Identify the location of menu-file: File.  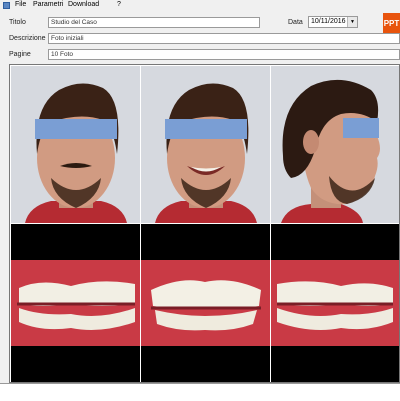
(20, 4).